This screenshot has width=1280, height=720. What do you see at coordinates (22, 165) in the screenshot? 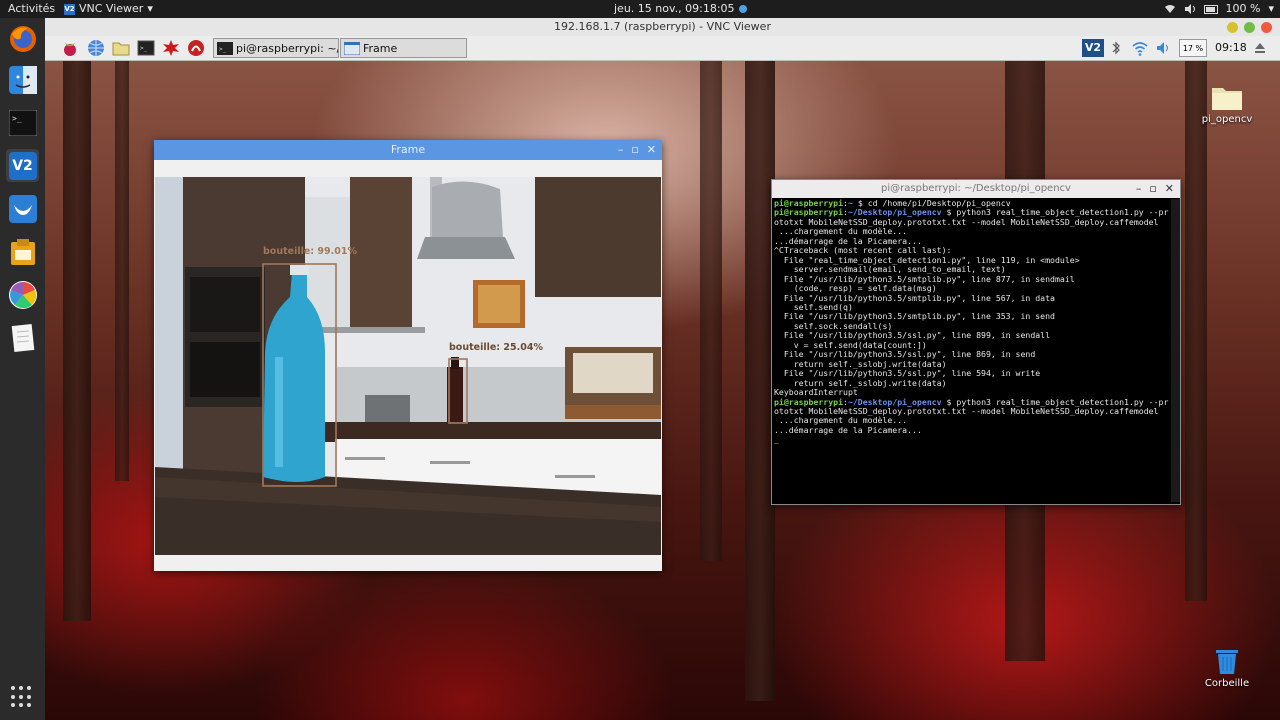
I see `vnc-viewer-icon: V2` at bounding box center [22, 165].